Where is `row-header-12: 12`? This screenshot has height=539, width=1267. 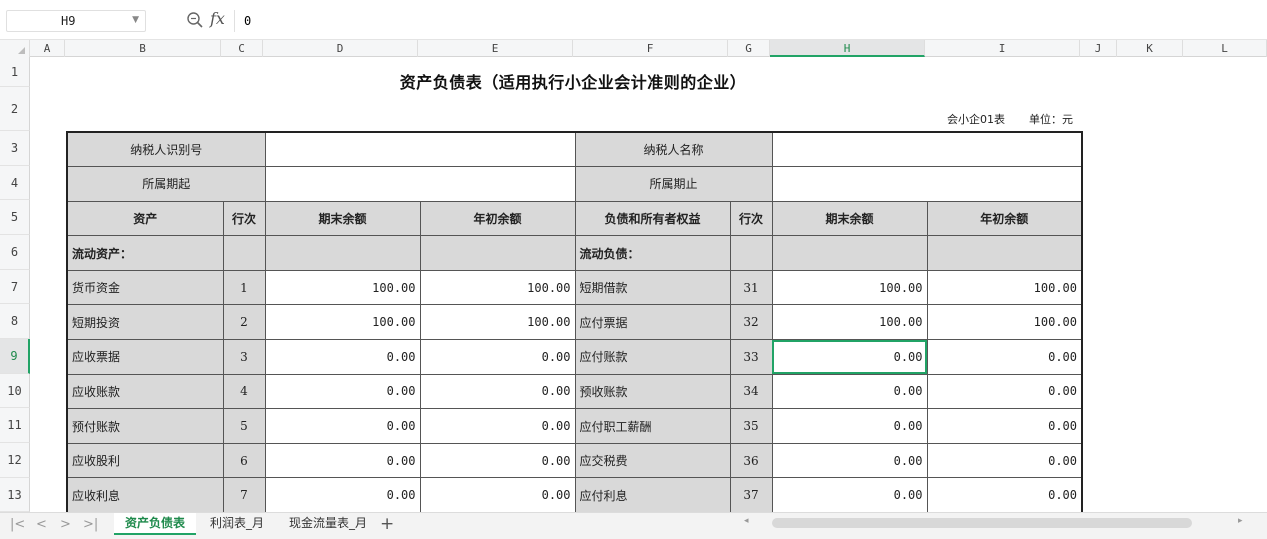 row-header-12: 12 is located at coordinates (15, 460).